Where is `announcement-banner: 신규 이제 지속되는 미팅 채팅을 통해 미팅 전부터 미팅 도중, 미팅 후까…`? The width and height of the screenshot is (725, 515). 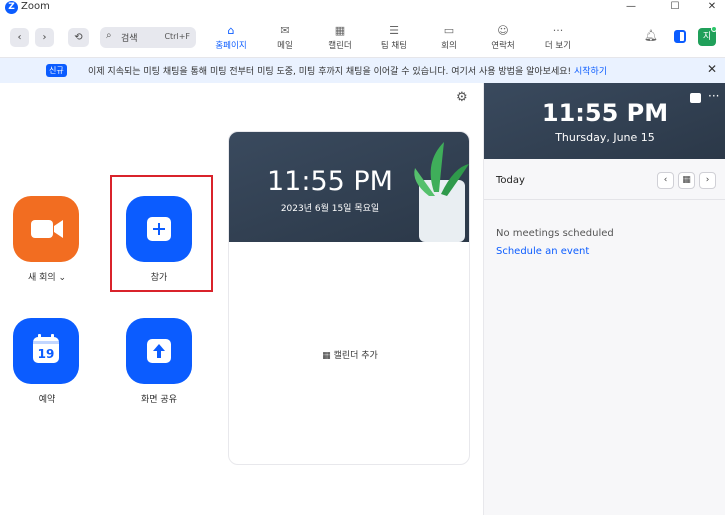
announcement-banner: 신규 이제 지속되는 미팅 채팅을 통해 미팅 전부터 미팅 도중, 미팅 후까… is located at coordinates (362, 70).